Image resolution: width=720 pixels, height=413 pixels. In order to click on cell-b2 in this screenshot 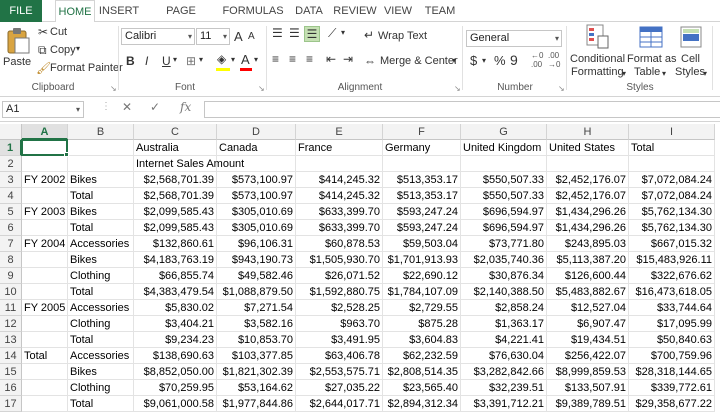, I will do `click(101, 164)`.